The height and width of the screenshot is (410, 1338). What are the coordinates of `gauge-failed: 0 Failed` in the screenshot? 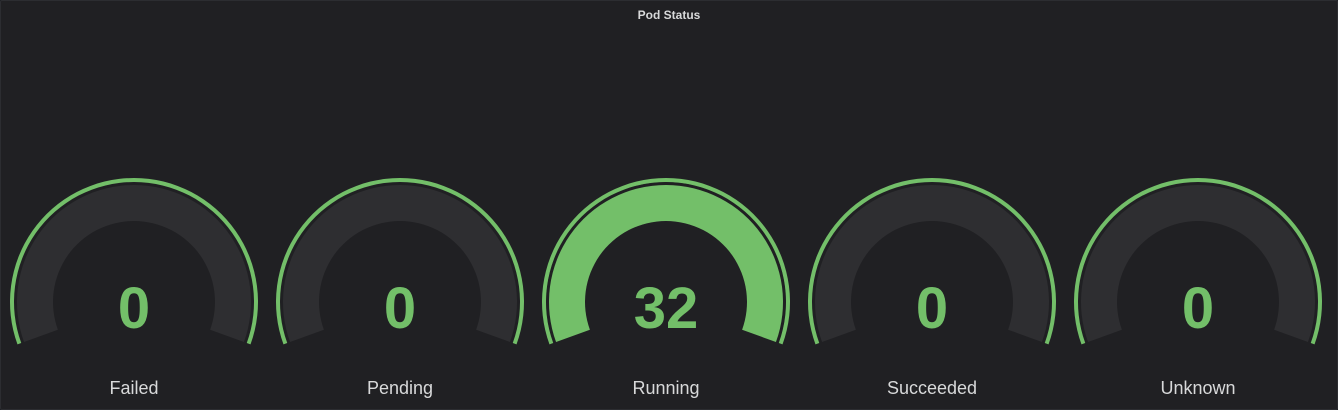 It's located at (134, 280).